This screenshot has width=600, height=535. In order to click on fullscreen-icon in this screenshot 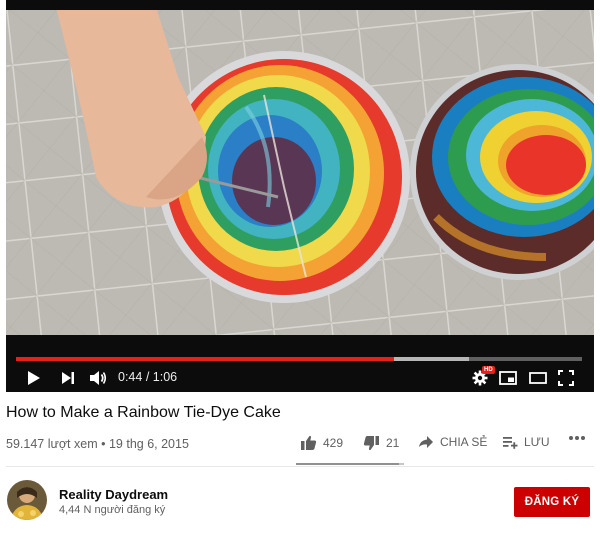, I will do `click(566, 378)`.